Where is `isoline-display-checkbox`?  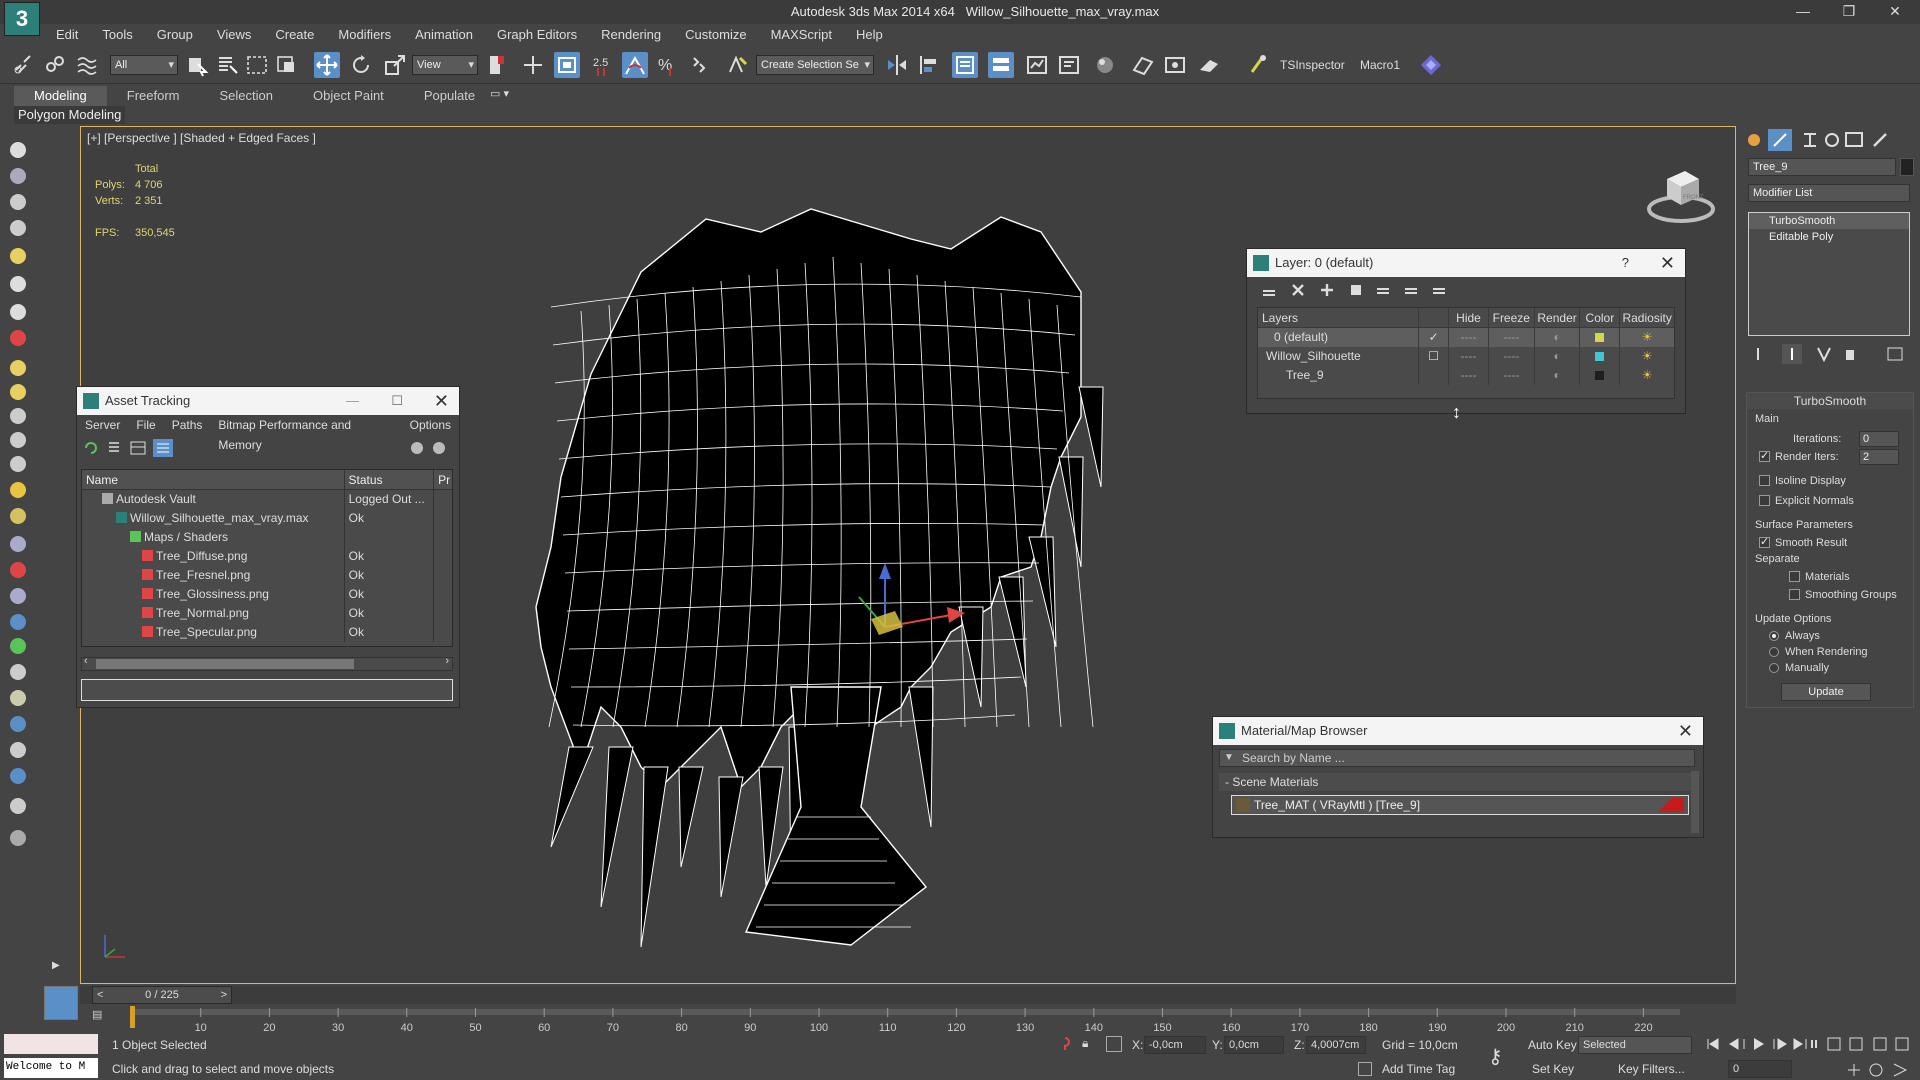 isoline-display-checkbox is located at coordinates (1764, 480).